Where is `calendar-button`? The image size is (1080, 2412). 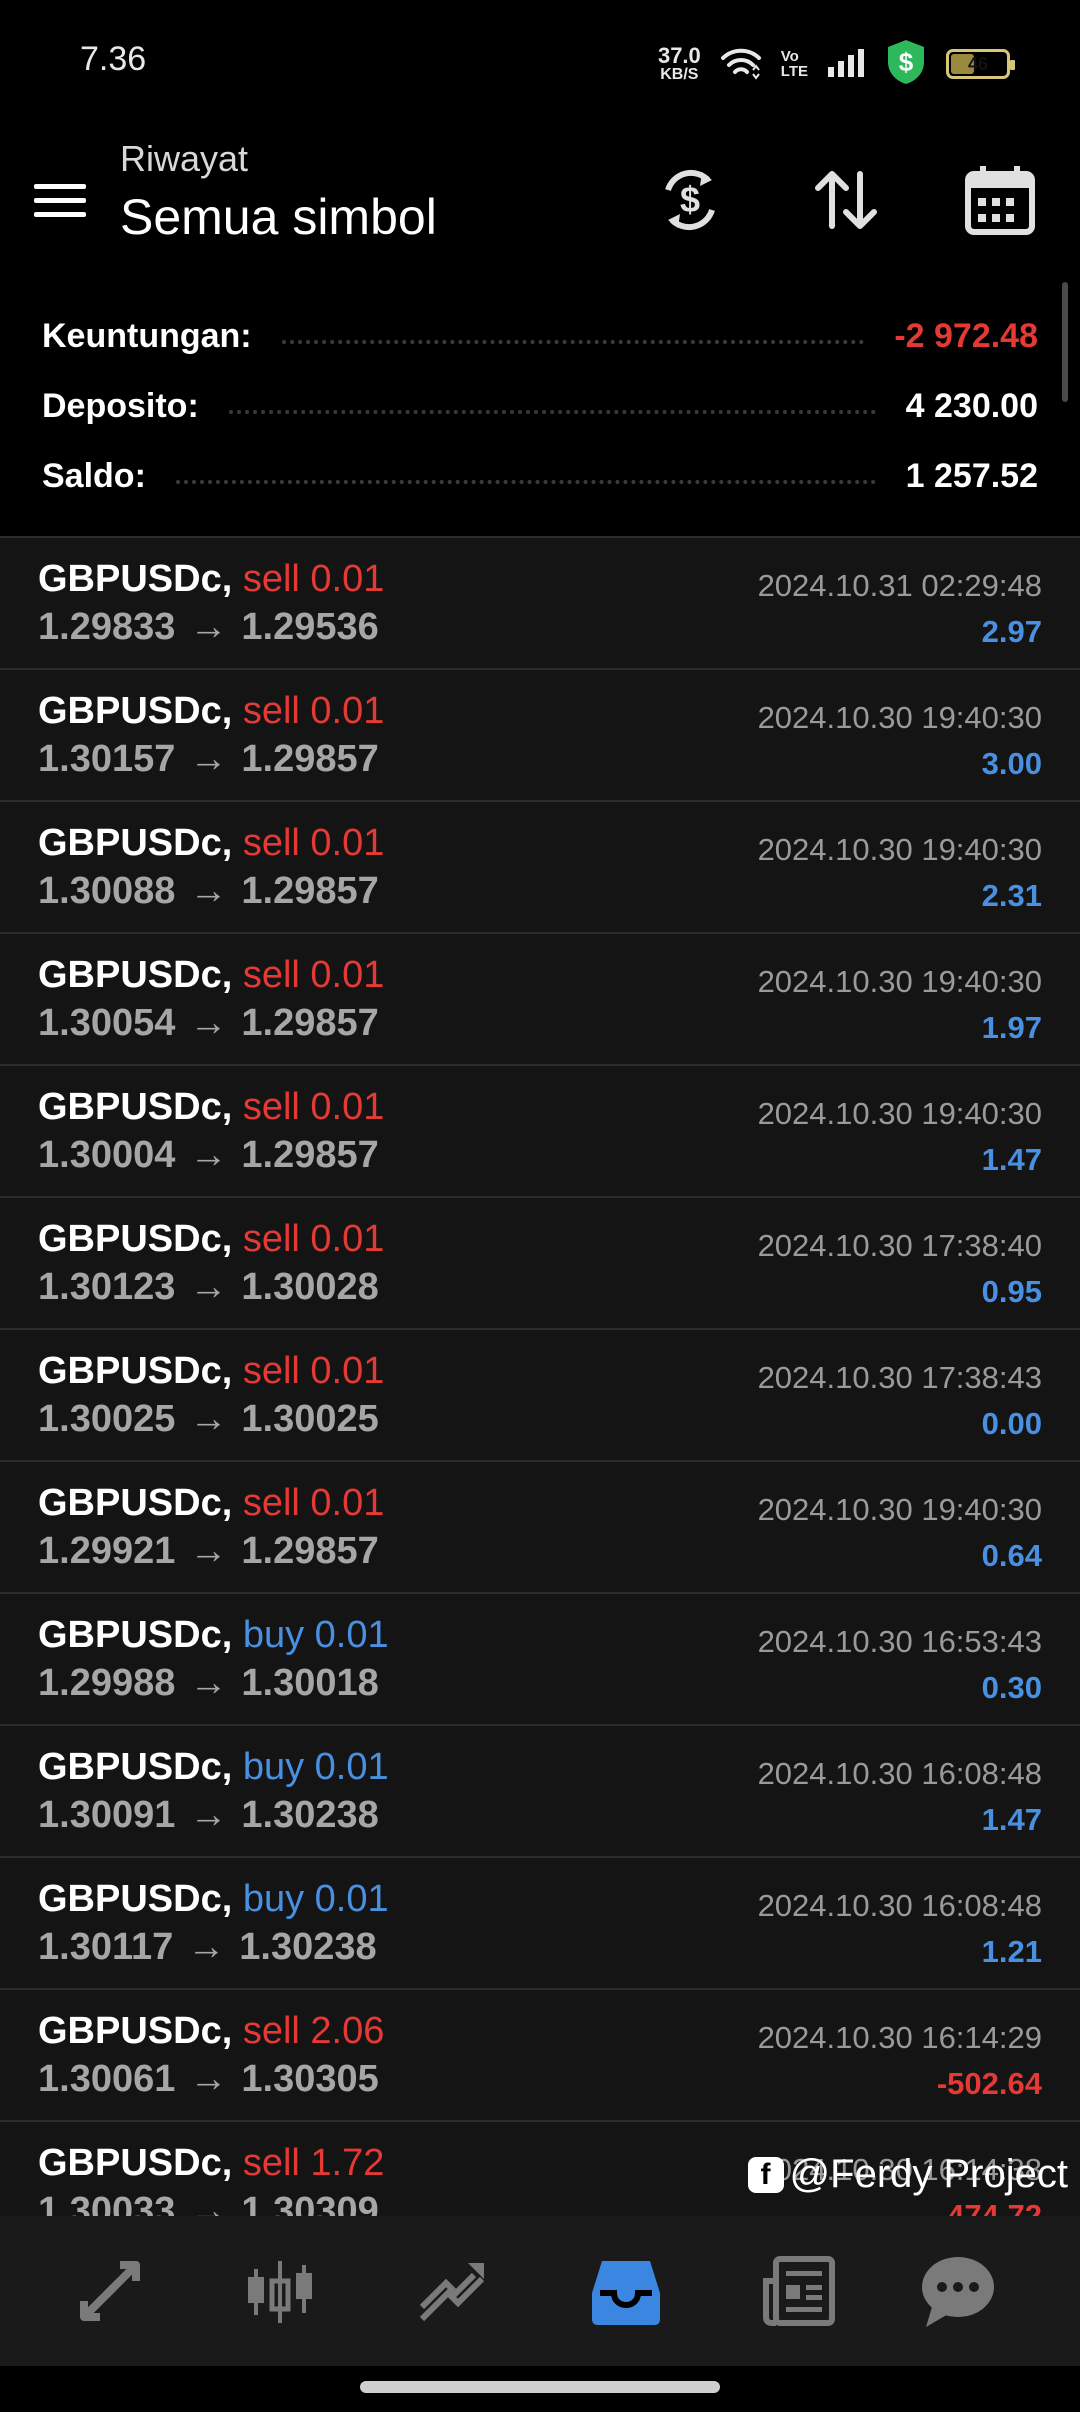
calendar-button is located at coordinates (1000, 200).